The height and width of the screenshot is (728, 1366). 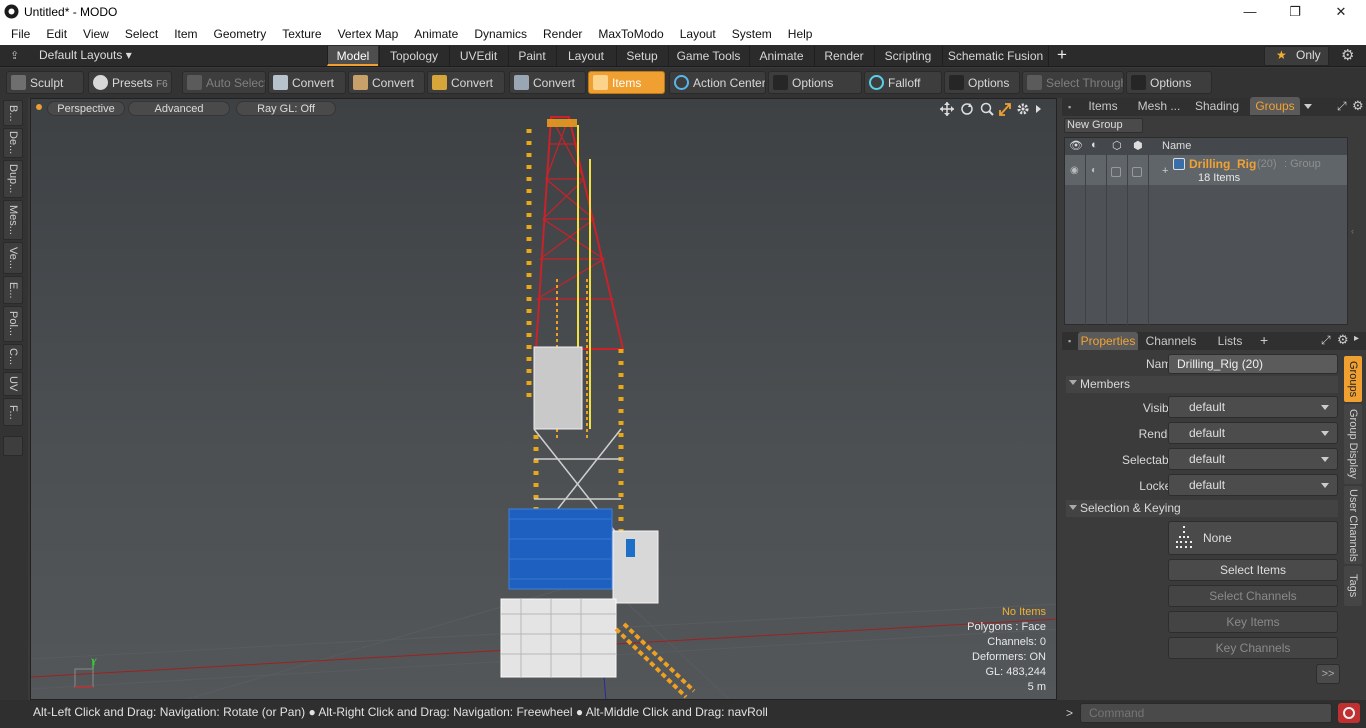 I want to click on props-expand-icon: ⤢, so click(x=1326, y=340).